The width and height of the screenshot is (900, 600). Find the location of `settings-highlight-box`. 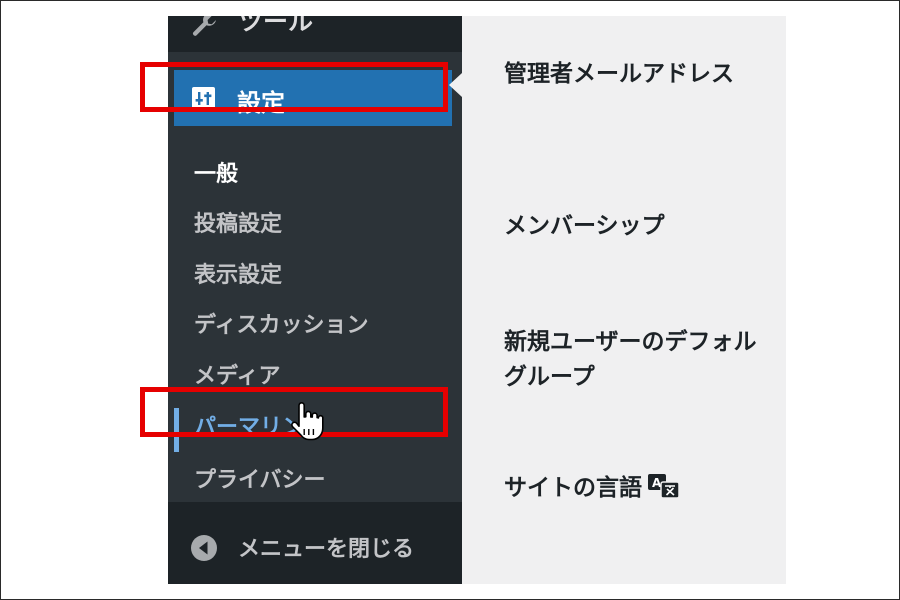

settings-highlight-box is located at coordinates (294, 87).